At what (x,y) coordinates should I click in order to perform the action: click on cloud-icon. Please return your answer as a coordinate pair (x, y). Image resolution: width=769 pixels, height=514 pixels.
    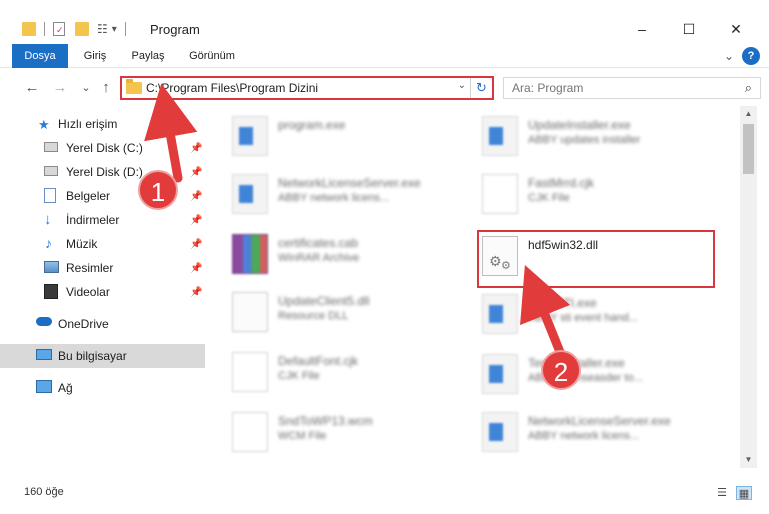
    Looking at the image, I should click on (44, 321).